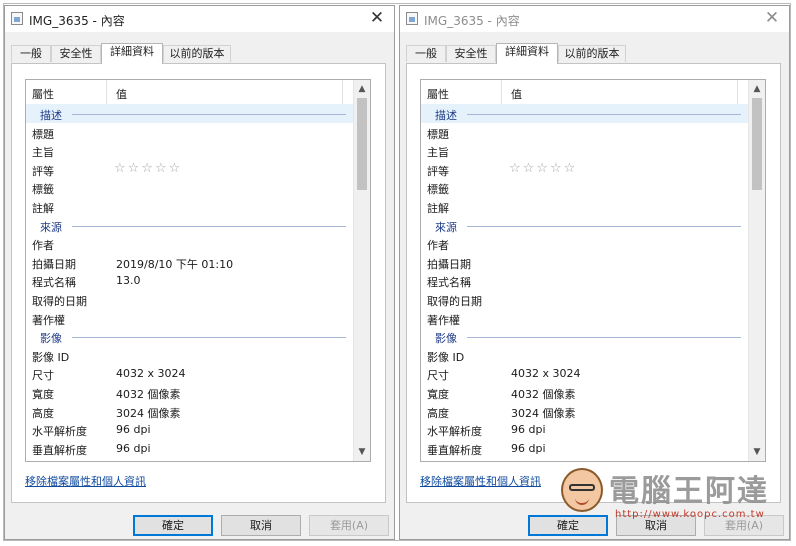  Describe the element at coordinates (190, 262) in the screenshot. I see `property-row: 拍攝日期 2019/8/10 下午 01:10` at that location.